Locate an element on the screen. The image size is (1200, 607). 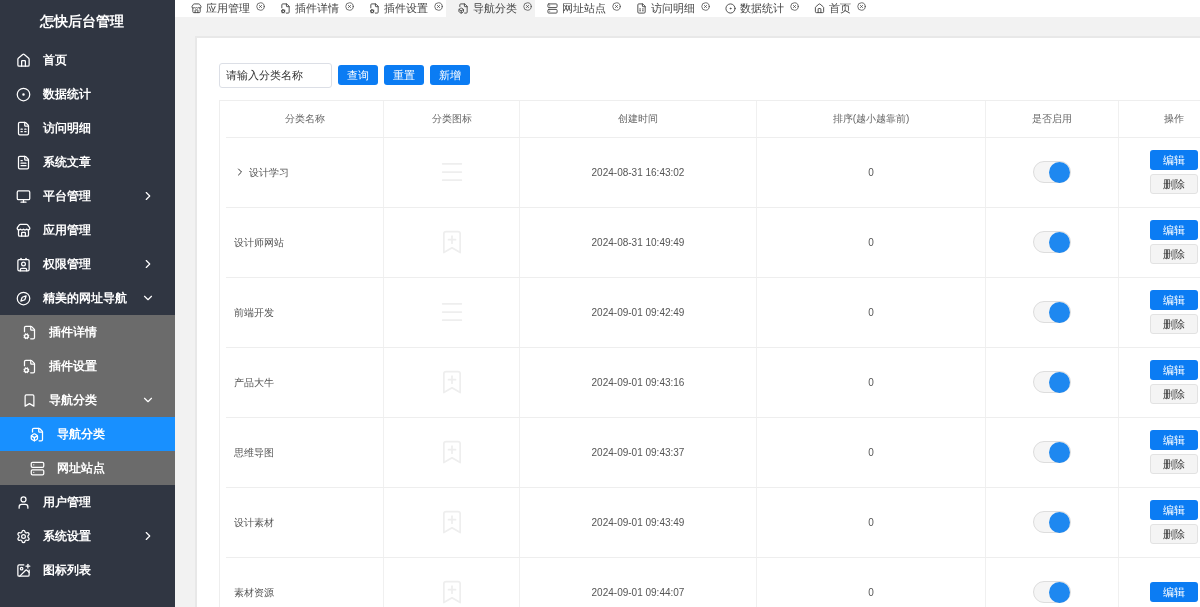
action-button: 查询 is located at coordinates (358, 75).